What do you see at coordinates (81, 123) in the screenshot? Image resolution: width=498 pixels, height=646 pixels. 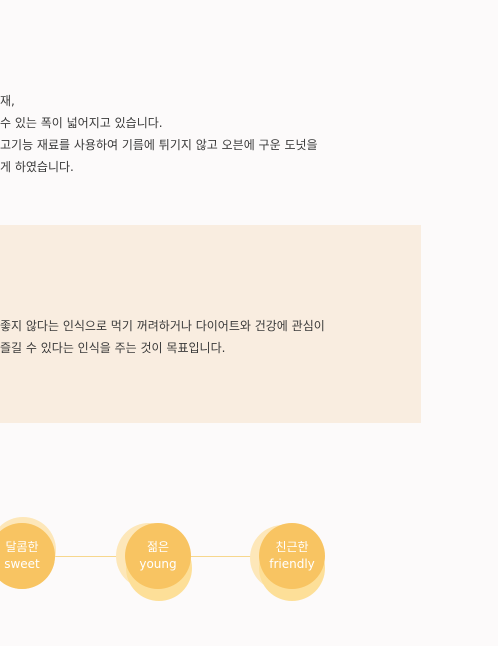 I see `intro-line: 수 있는 폭이 넓어지고 있습니다.` at bounding box center [81, 123].